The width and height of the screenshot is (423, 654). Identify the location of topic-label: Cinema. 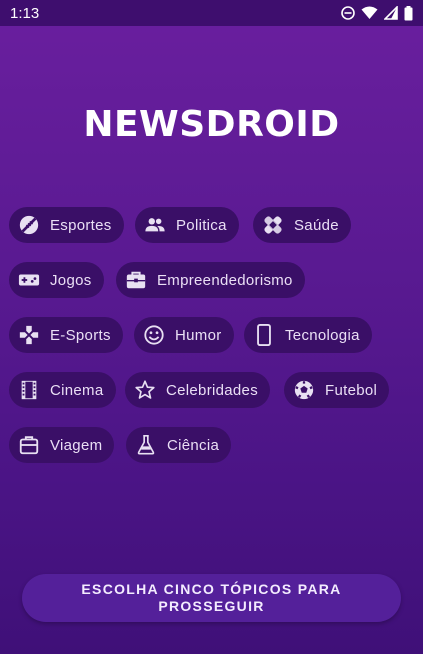
(77, 390).